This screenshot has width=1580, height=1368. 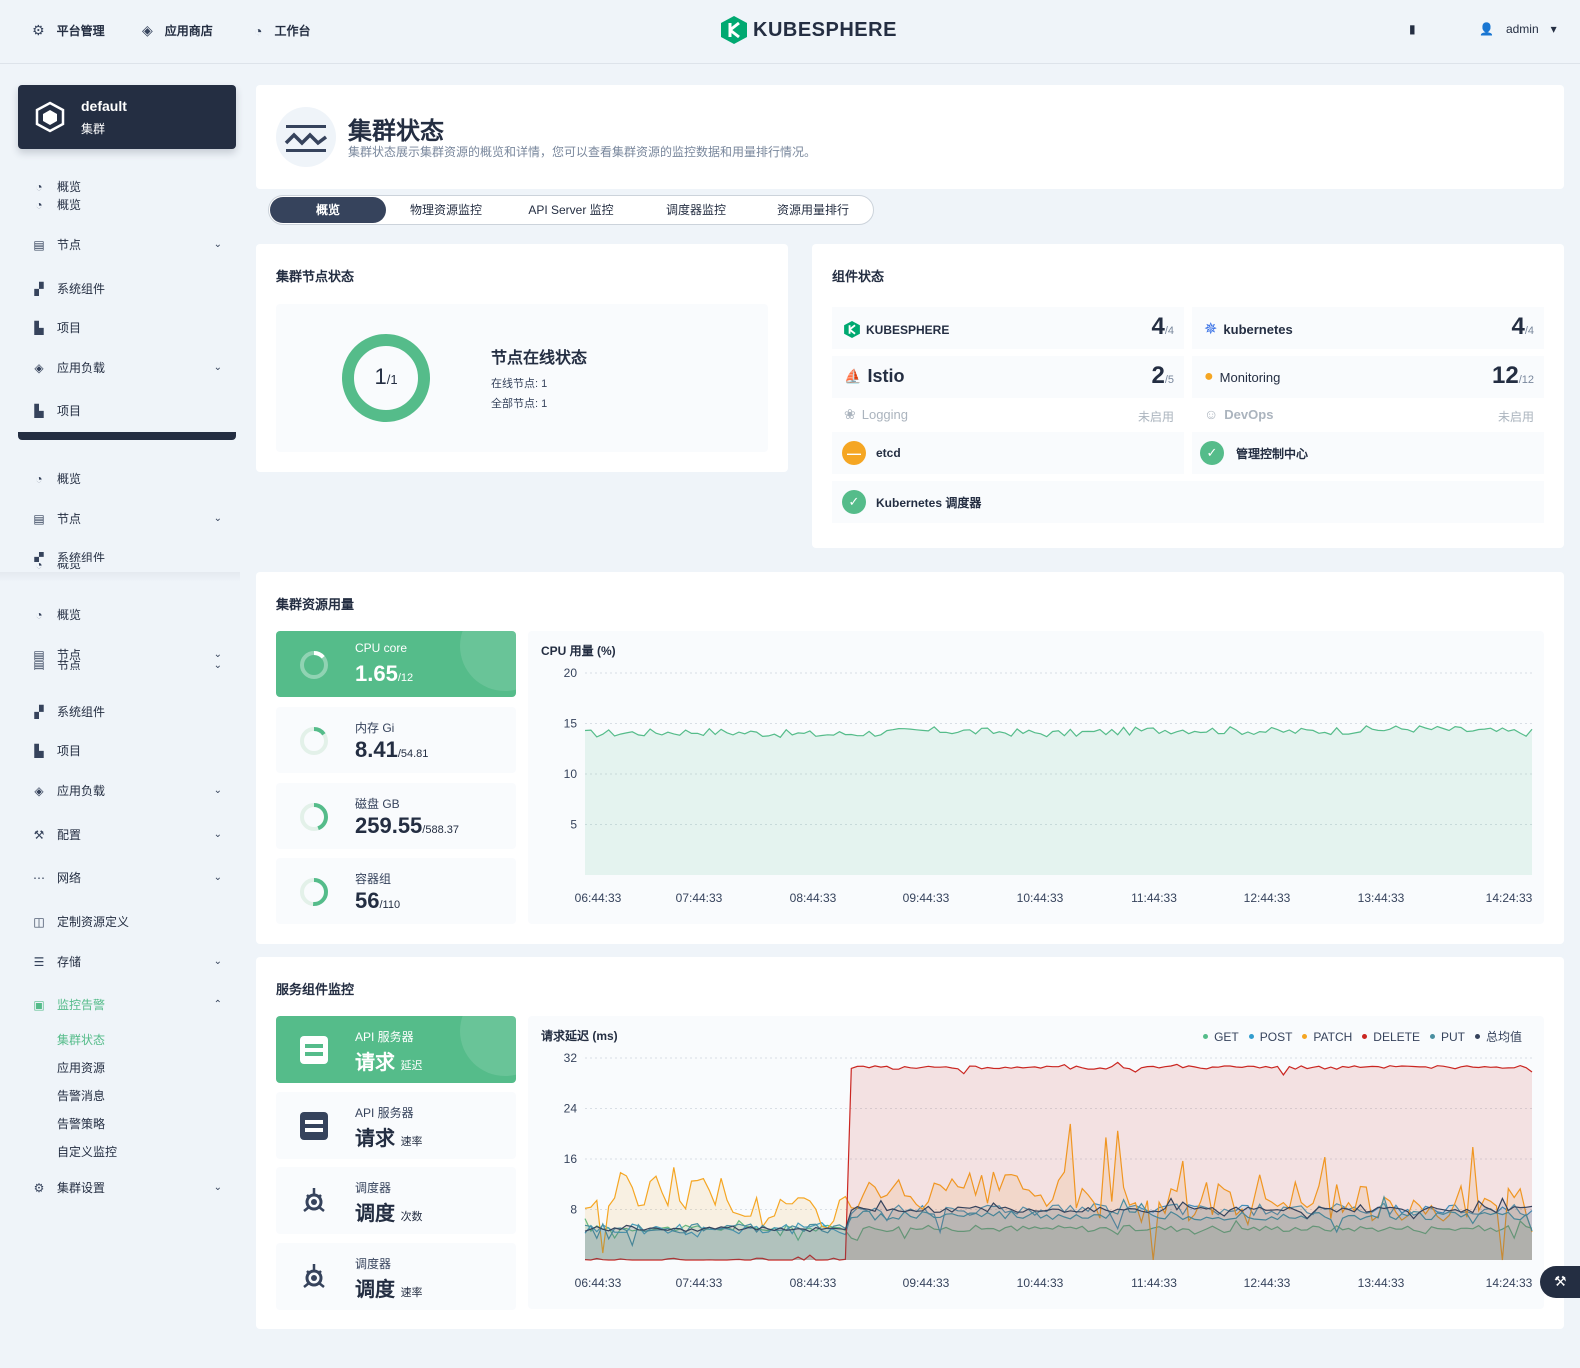 I want to click on sidebar-item-workloads: ◈ 应用负载 ⌄, so click(x=127, y=790).